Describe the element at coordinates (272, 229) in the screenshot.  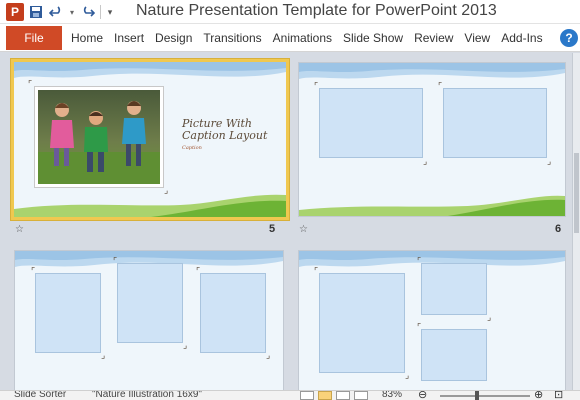
I see `slide-number-5: 5` at that location.